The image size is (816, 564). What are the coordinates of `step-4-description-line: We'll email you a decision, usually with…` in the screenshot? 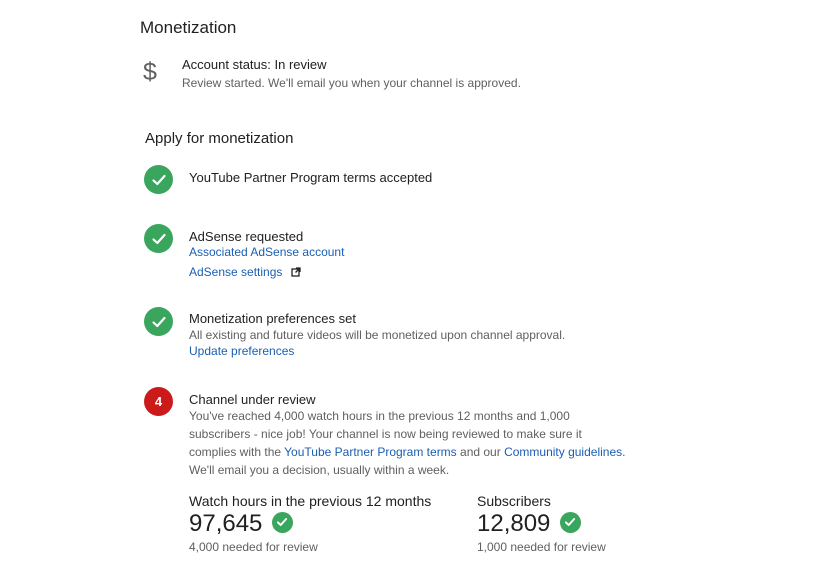 It's located at (319, 470).